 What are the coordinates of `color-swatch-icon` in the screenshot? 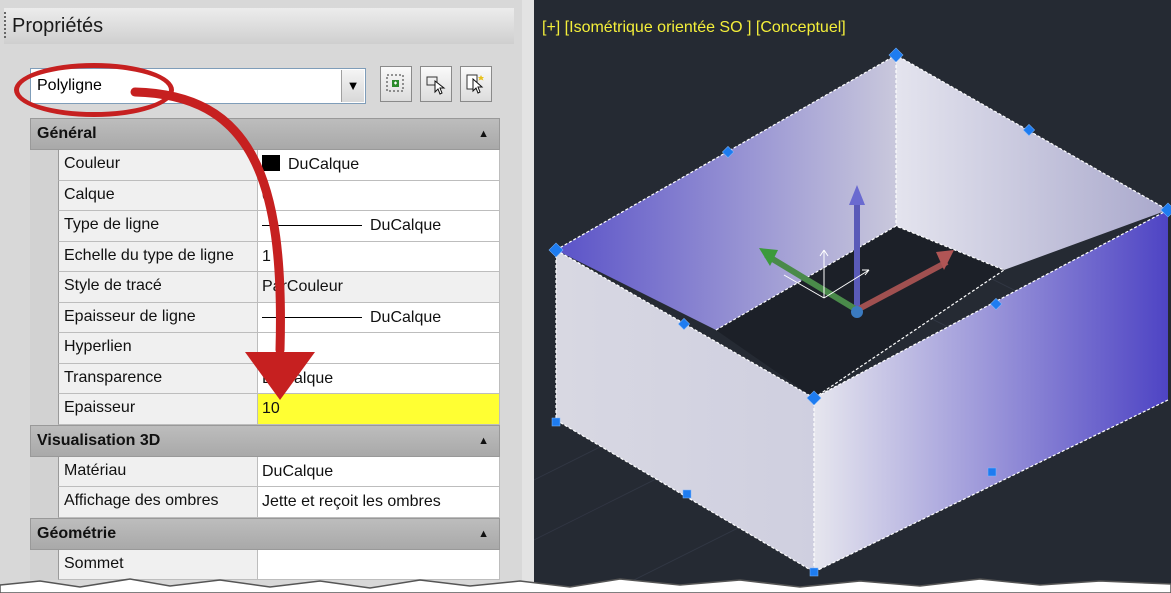 It's located at (271, 163).